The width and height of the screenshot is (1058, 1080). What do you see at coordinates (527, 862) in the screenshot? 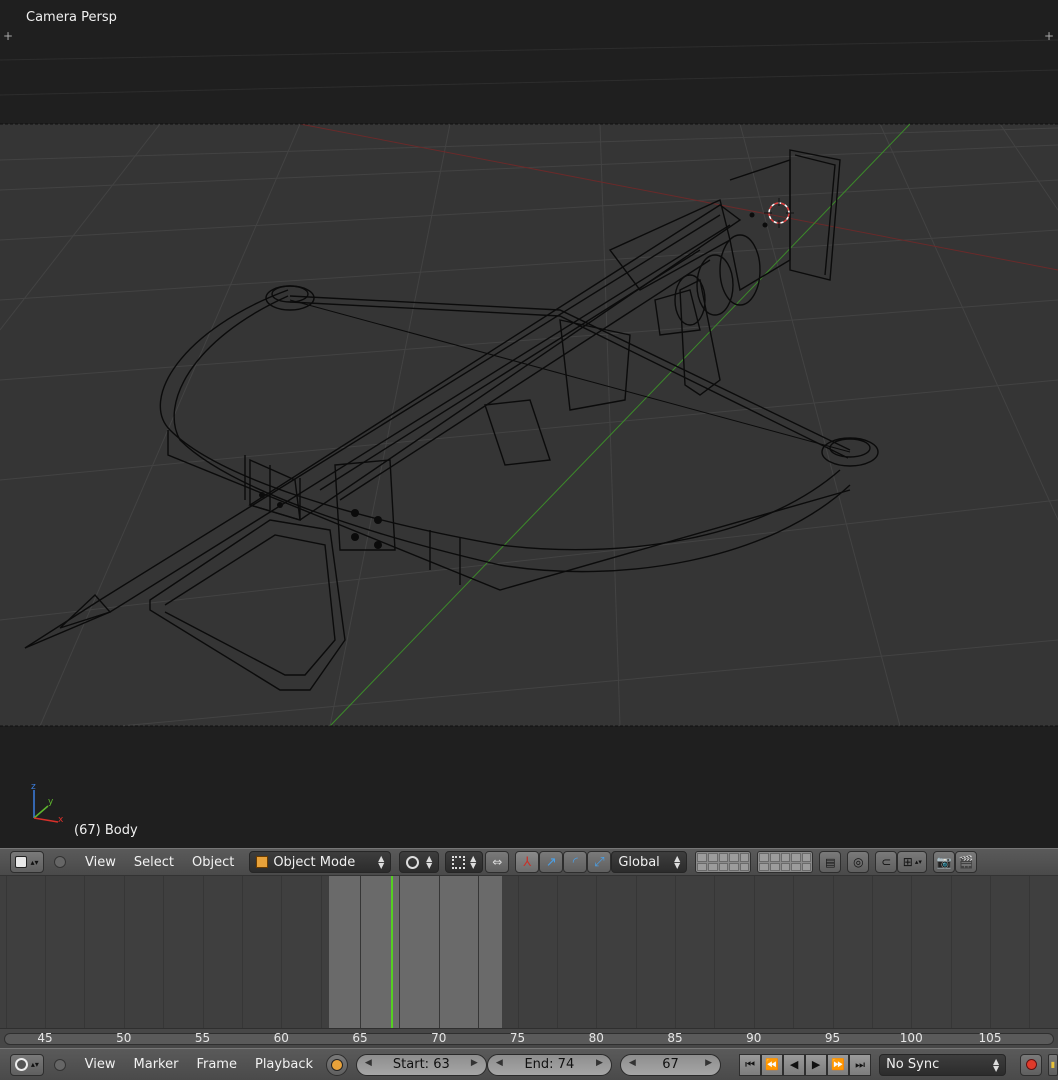
I see `manipulator-toggle: ⅄` at bounding box center [527, 862].